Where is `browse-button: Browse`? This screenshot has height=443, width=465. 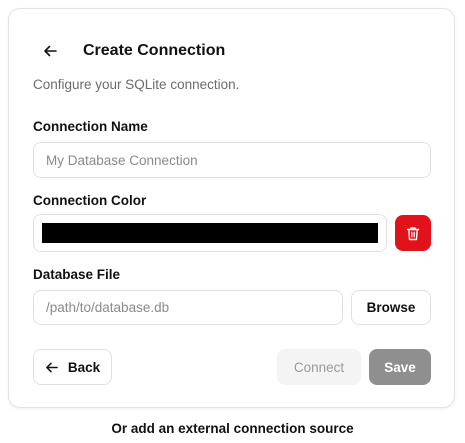
browse-button: Browse is located at coordinates (391, 307).